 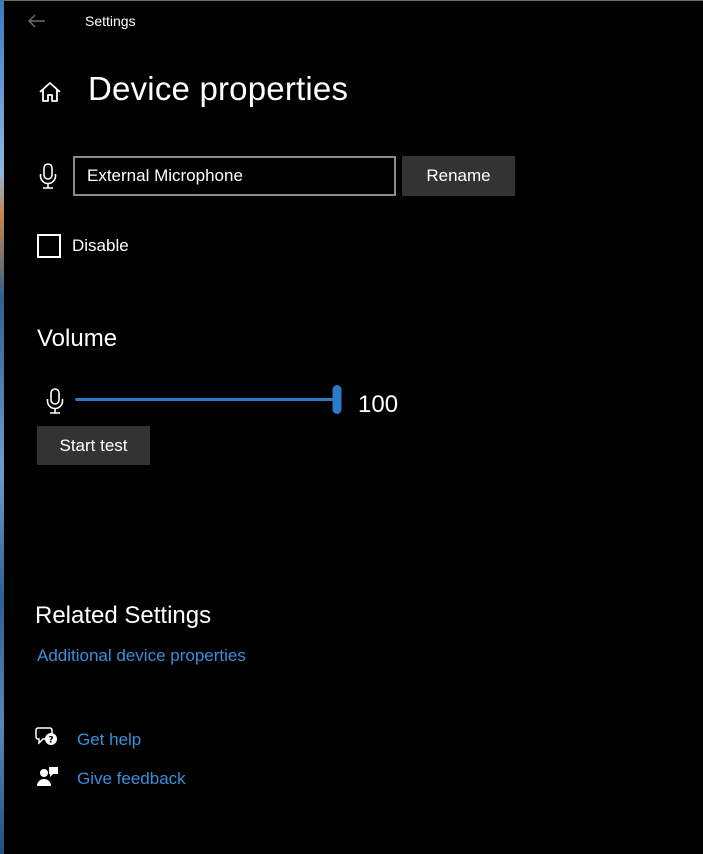 I want to click on home-button, so click(x=50, y=92).